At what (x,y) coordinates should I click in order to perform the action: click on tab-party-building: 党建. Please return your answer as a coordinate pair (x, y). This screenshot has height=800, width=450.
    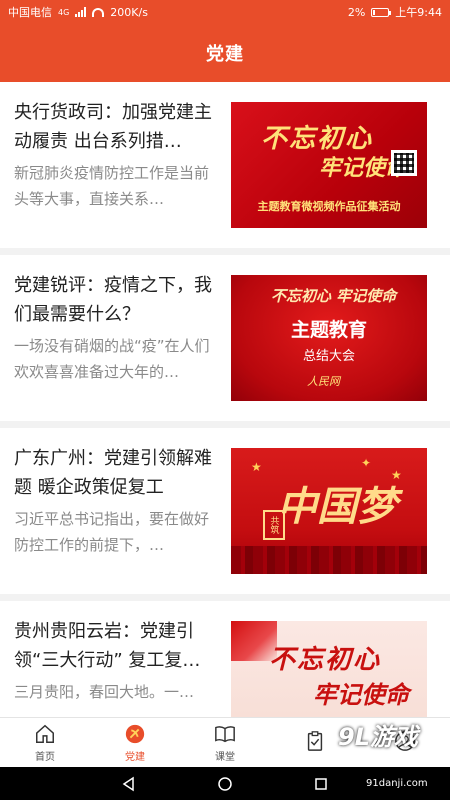
    Looking at the image, I should click on (135, 742).